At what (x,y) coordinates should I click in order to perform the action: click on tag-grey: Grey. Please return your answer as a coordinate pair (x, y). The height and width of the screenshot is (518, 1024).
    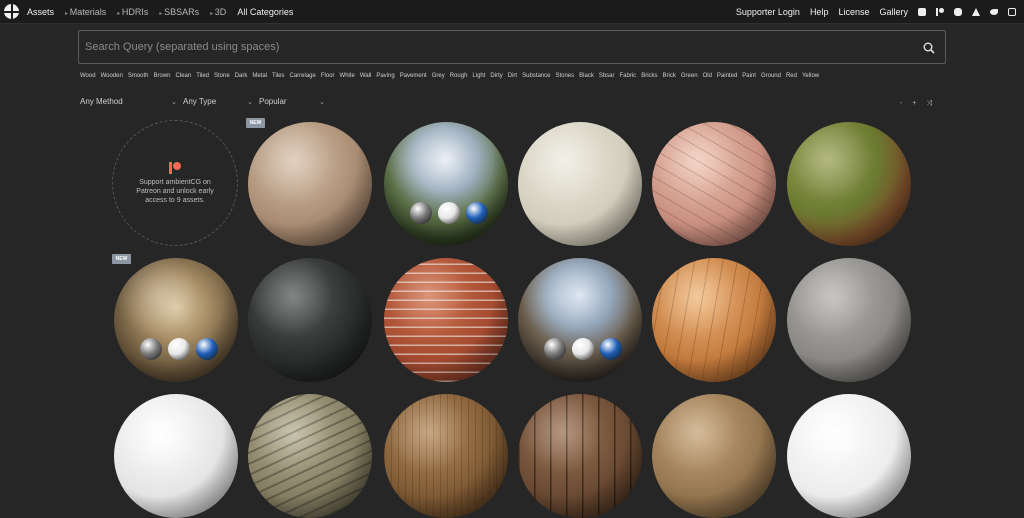
    Looking at the image, I should click on (438, 76).